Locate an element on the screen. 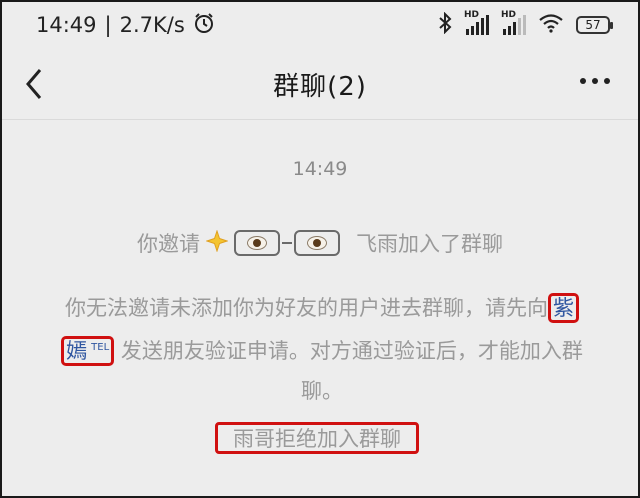 Image resolution: width=640 pixels, height=498 pixels. more-button is located at coordinates (595, 81).